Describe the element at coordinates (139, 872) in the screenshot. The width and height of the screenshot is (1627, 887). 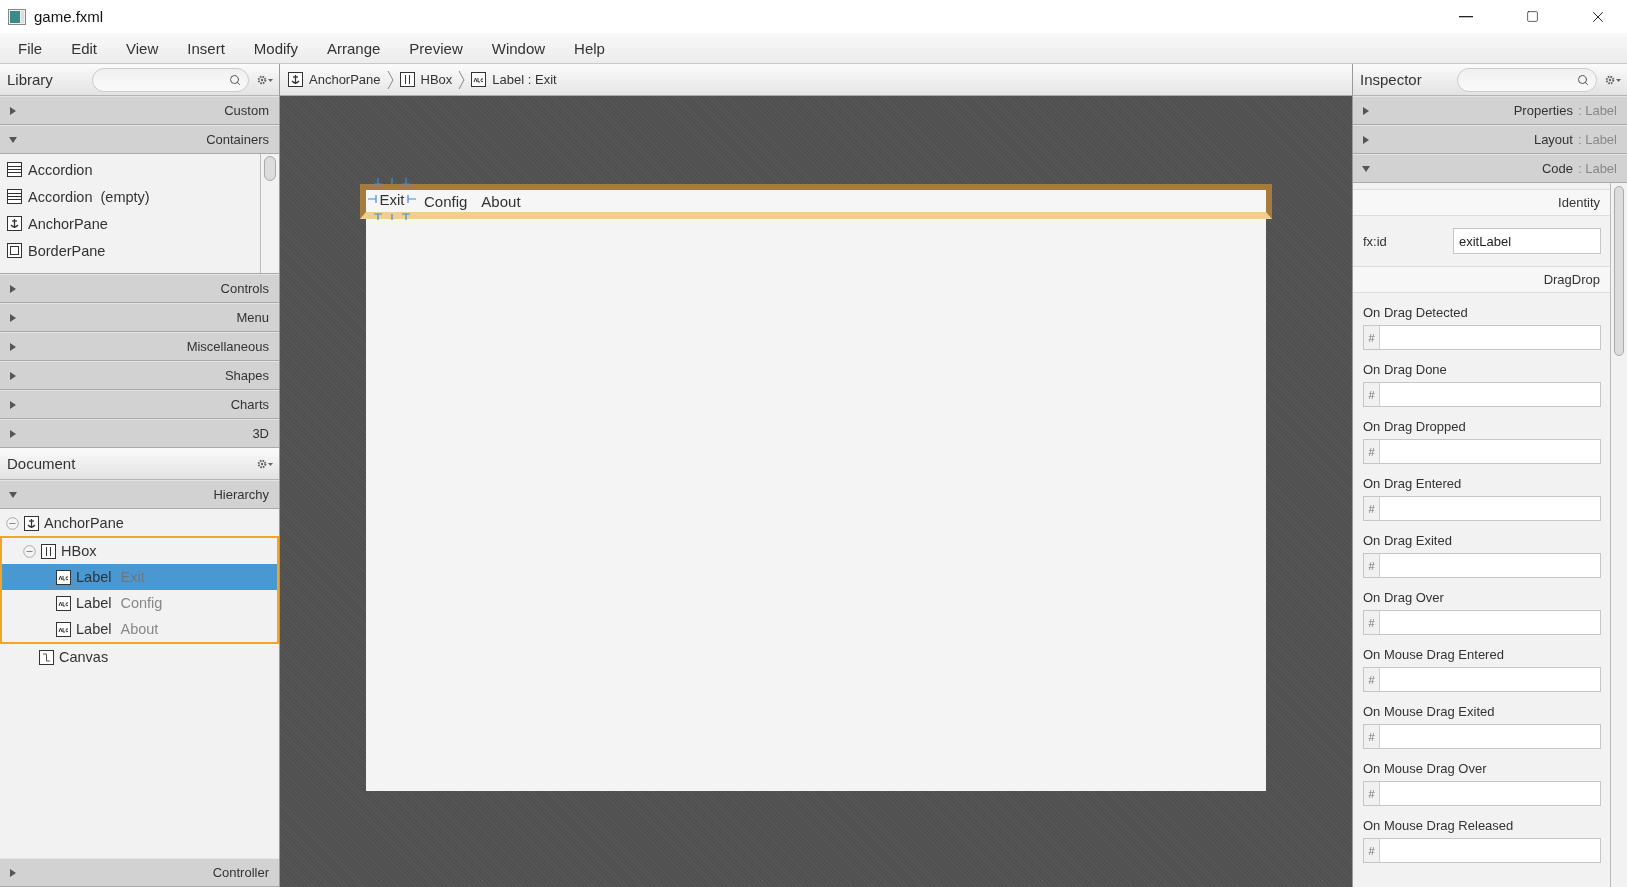
I see `section-header: Controller` at that location.